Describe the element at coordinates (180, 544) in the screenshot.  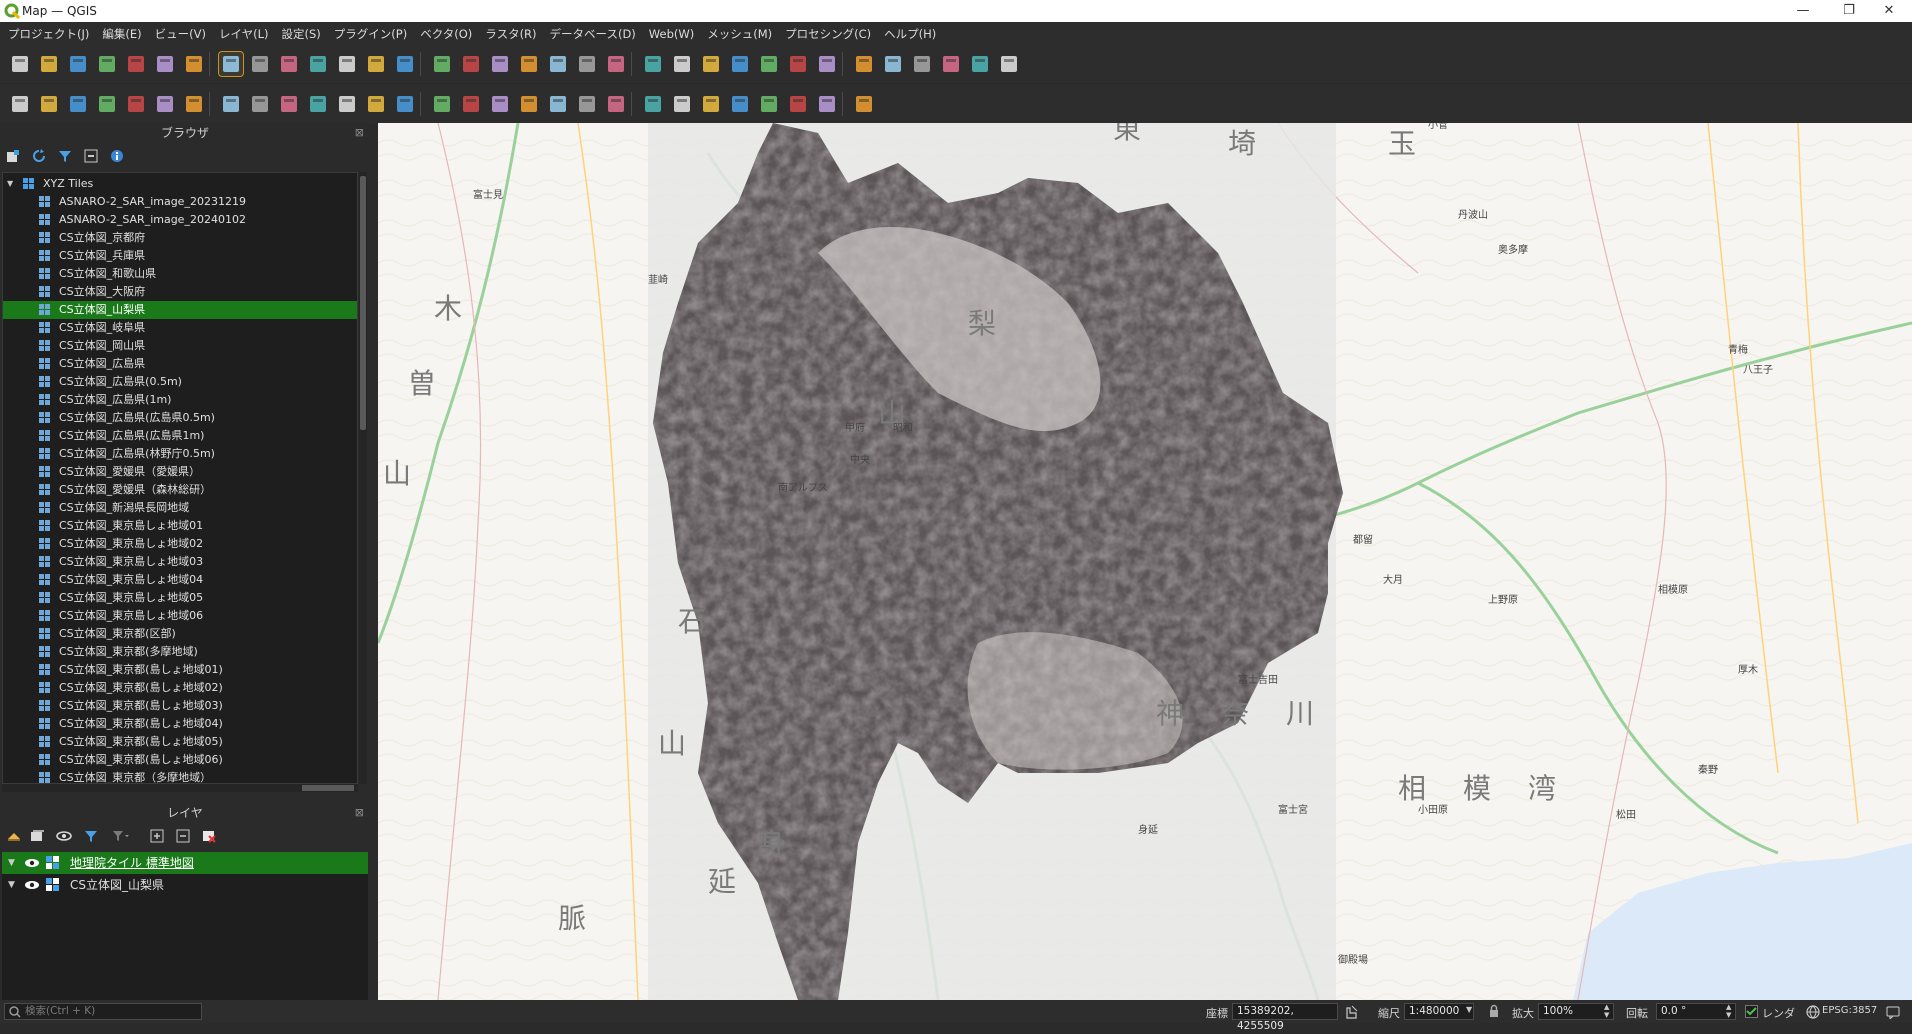
I see `browser-item: CS立体図_東京島しょ地域02` at that location.